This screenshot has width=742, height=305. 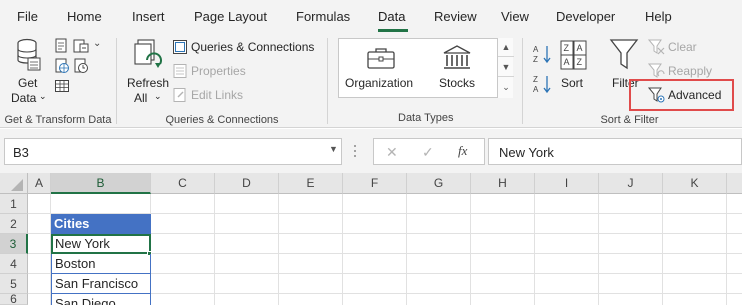 I want to click on stocks-label: Stocks, so click(x=457, y=83).